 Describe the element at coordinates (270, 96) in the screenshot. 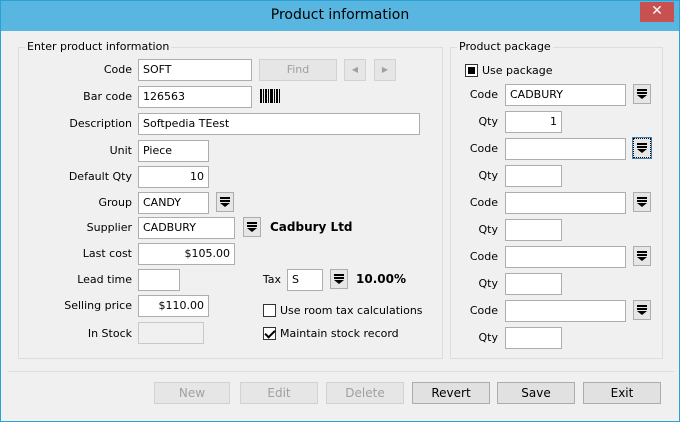

I see `barcode-icon` at that location.